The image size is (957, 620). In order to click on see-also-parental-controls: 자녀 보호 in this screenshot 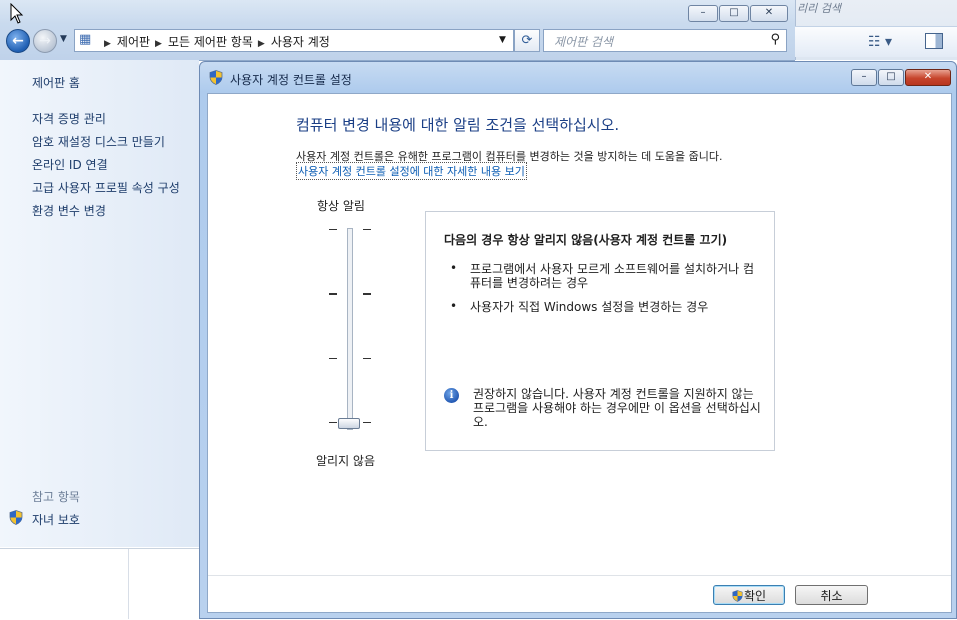, I will do `click(56, 519)`.